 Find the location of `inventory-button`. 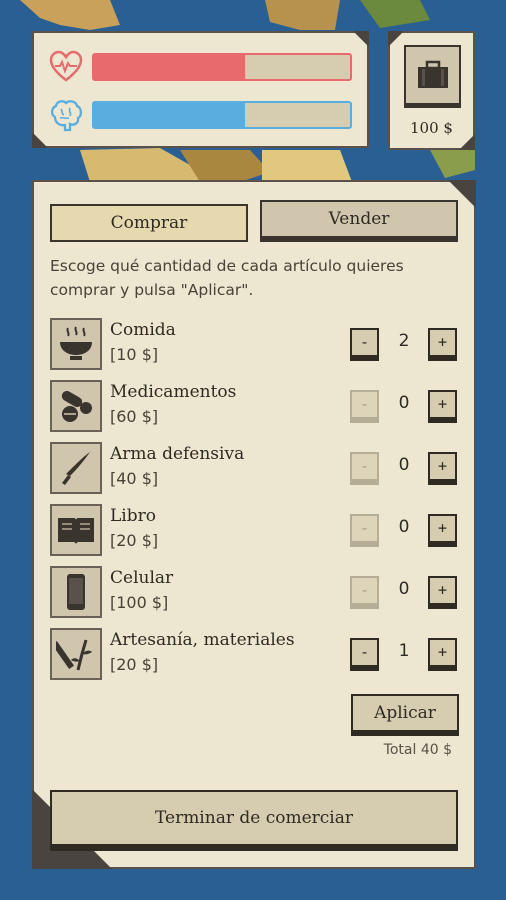

inventory-button is located at coordinates (432, 75).